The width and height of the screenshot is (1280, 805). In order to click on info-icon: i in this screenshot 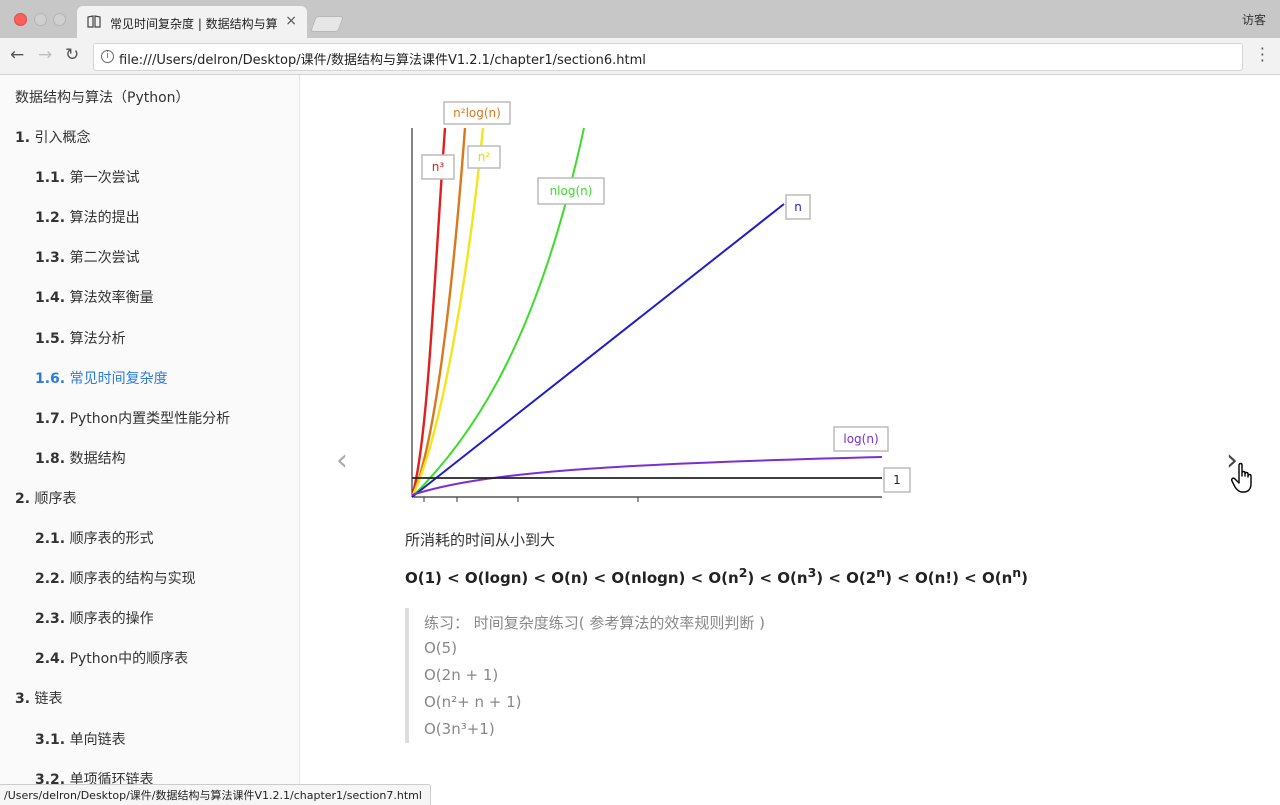, I will do `click(107, 56)`.